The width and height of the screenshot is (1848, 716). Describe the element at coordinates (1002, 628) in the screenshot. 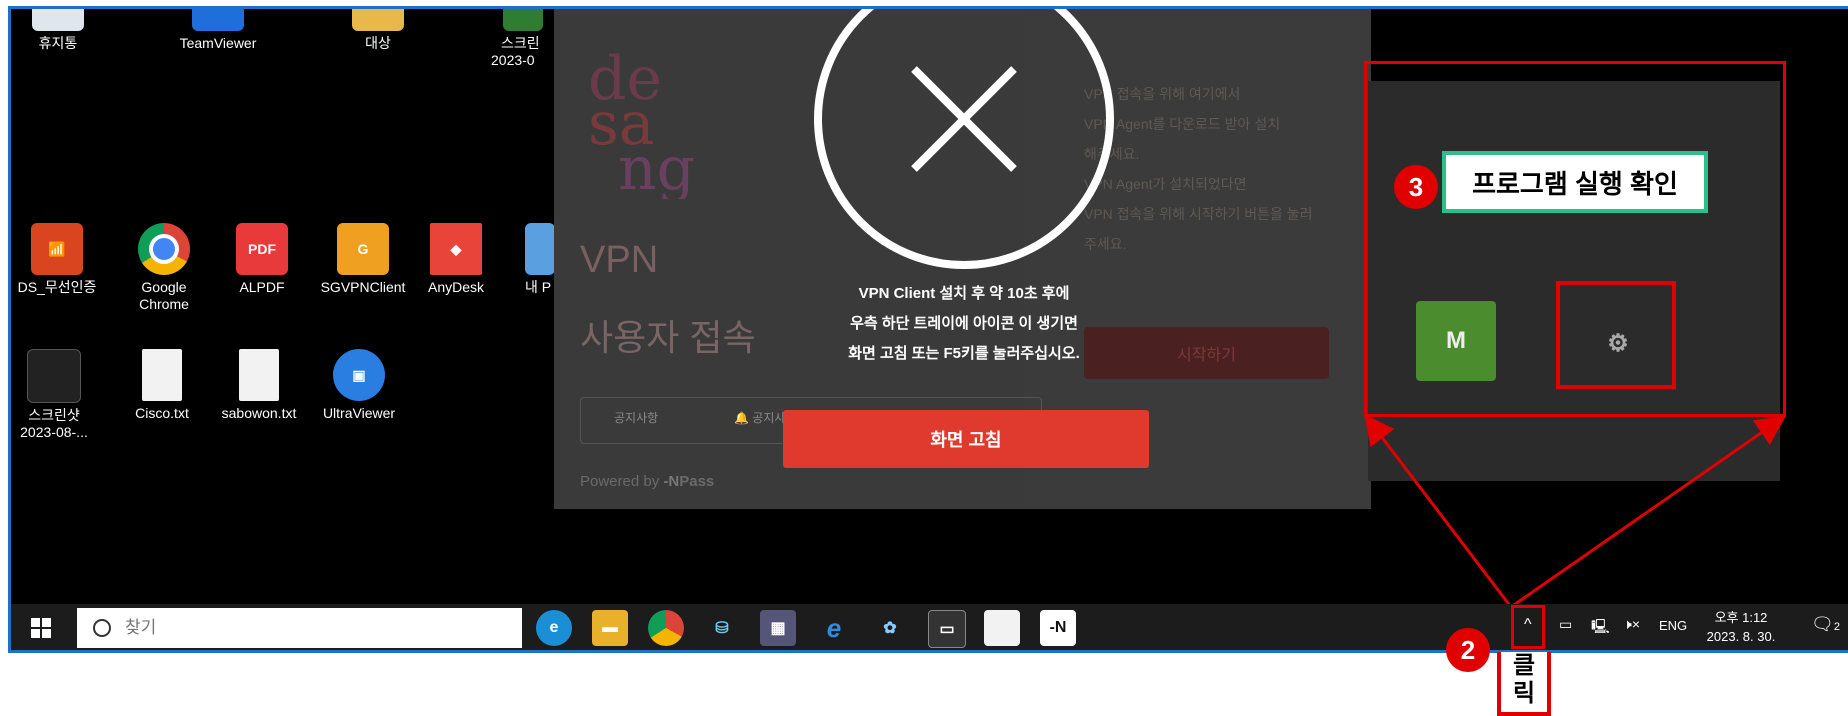

I see `notepad-icon` at that location.